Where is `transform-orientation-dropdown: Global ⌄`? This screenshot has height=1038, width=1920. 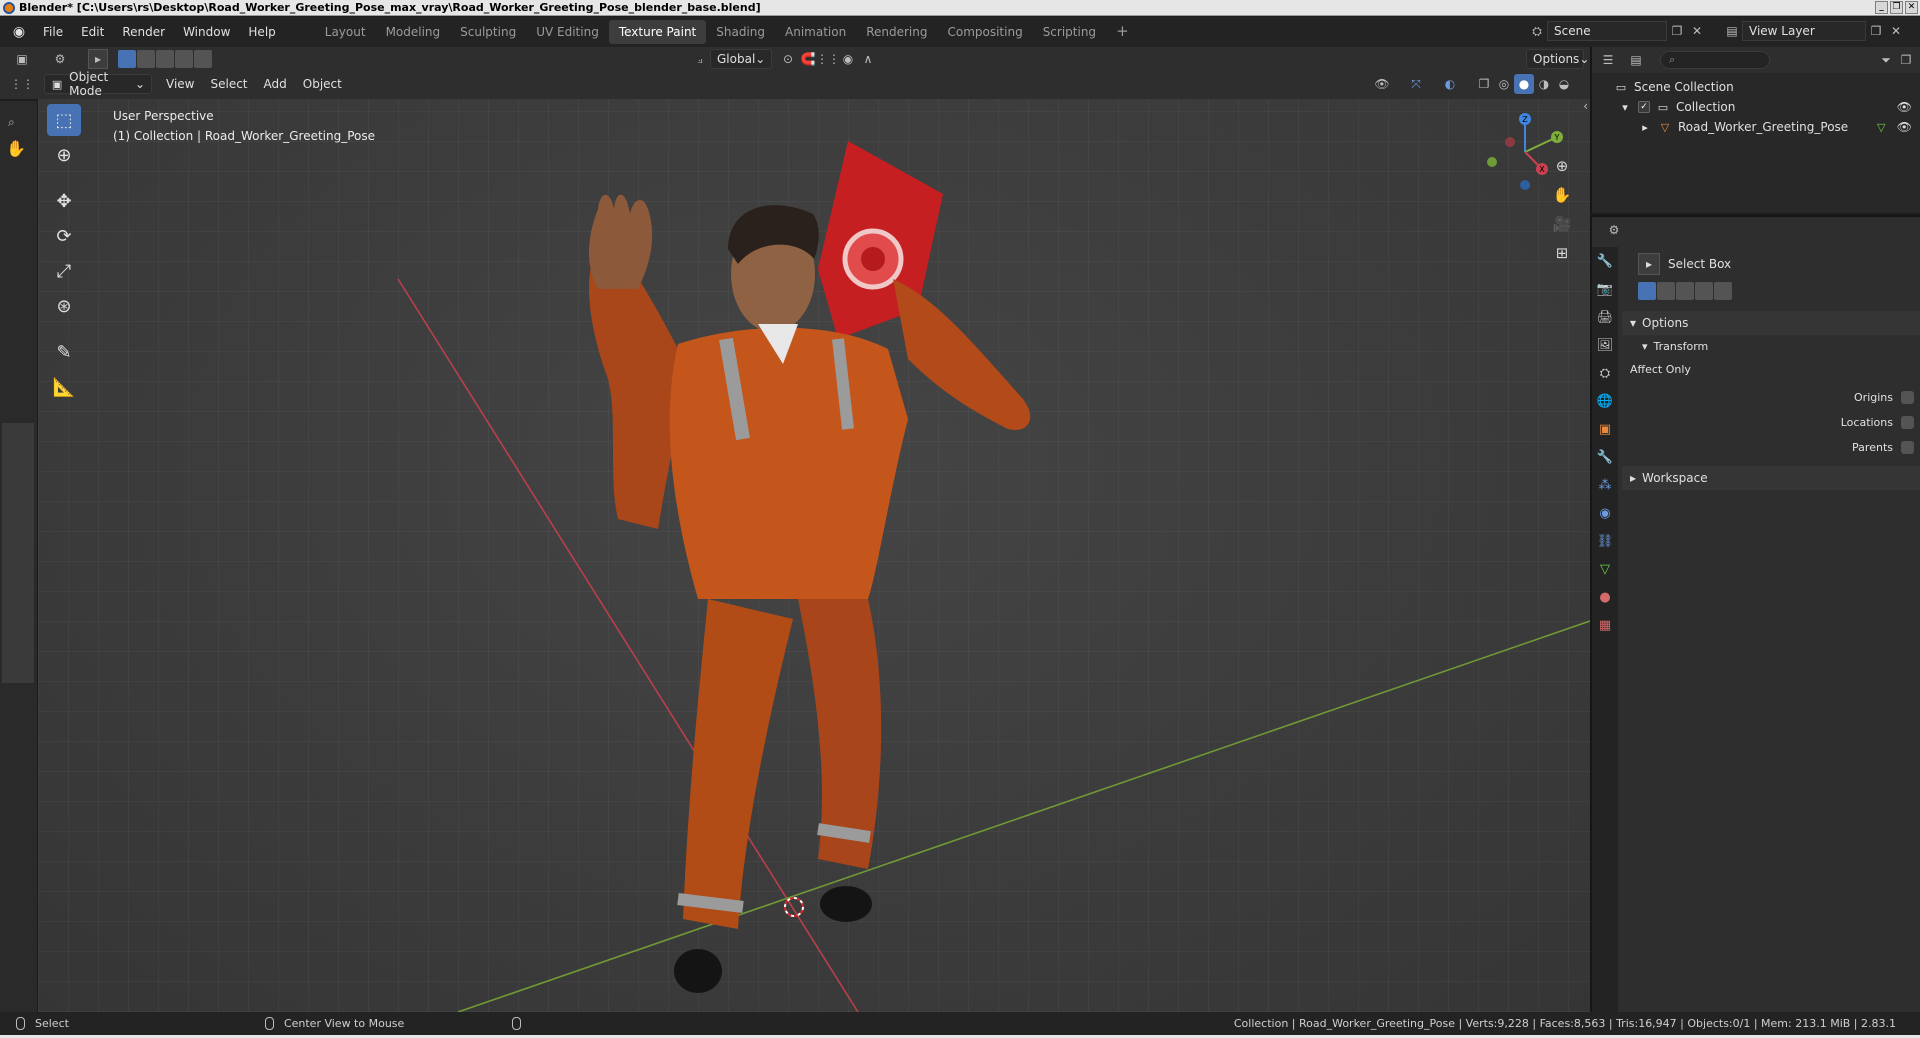
transform-orientation-dropdown: Global ⌄ is located at coordinates (741, 59).